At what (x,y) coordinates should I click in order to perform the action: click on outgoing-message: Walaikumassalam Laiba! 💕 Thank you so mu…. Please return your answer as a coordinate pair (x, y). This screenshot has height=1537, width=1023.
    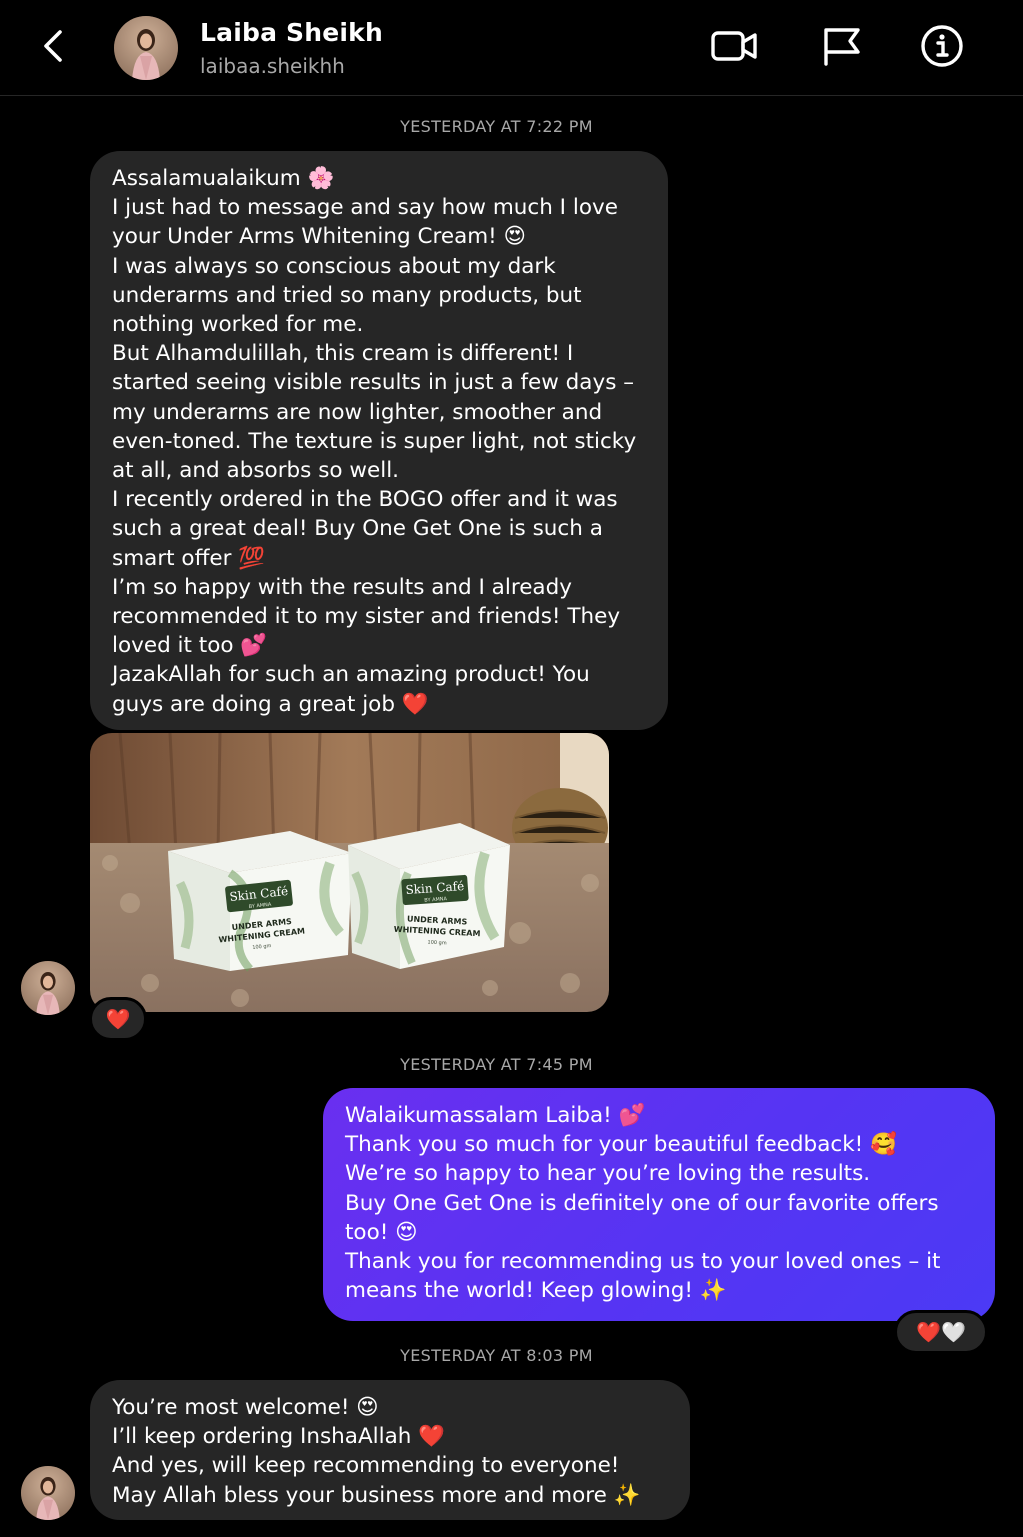
    Looking at the image, I should click on (659, 1204).